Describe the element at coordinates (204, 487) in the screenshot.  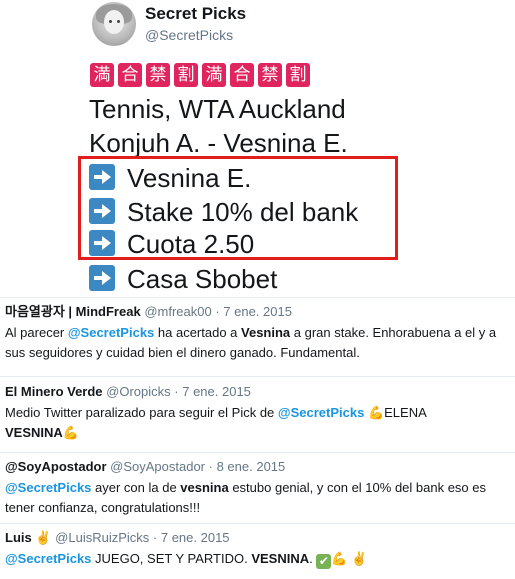
I see `bold-text: vesnina` at that location.